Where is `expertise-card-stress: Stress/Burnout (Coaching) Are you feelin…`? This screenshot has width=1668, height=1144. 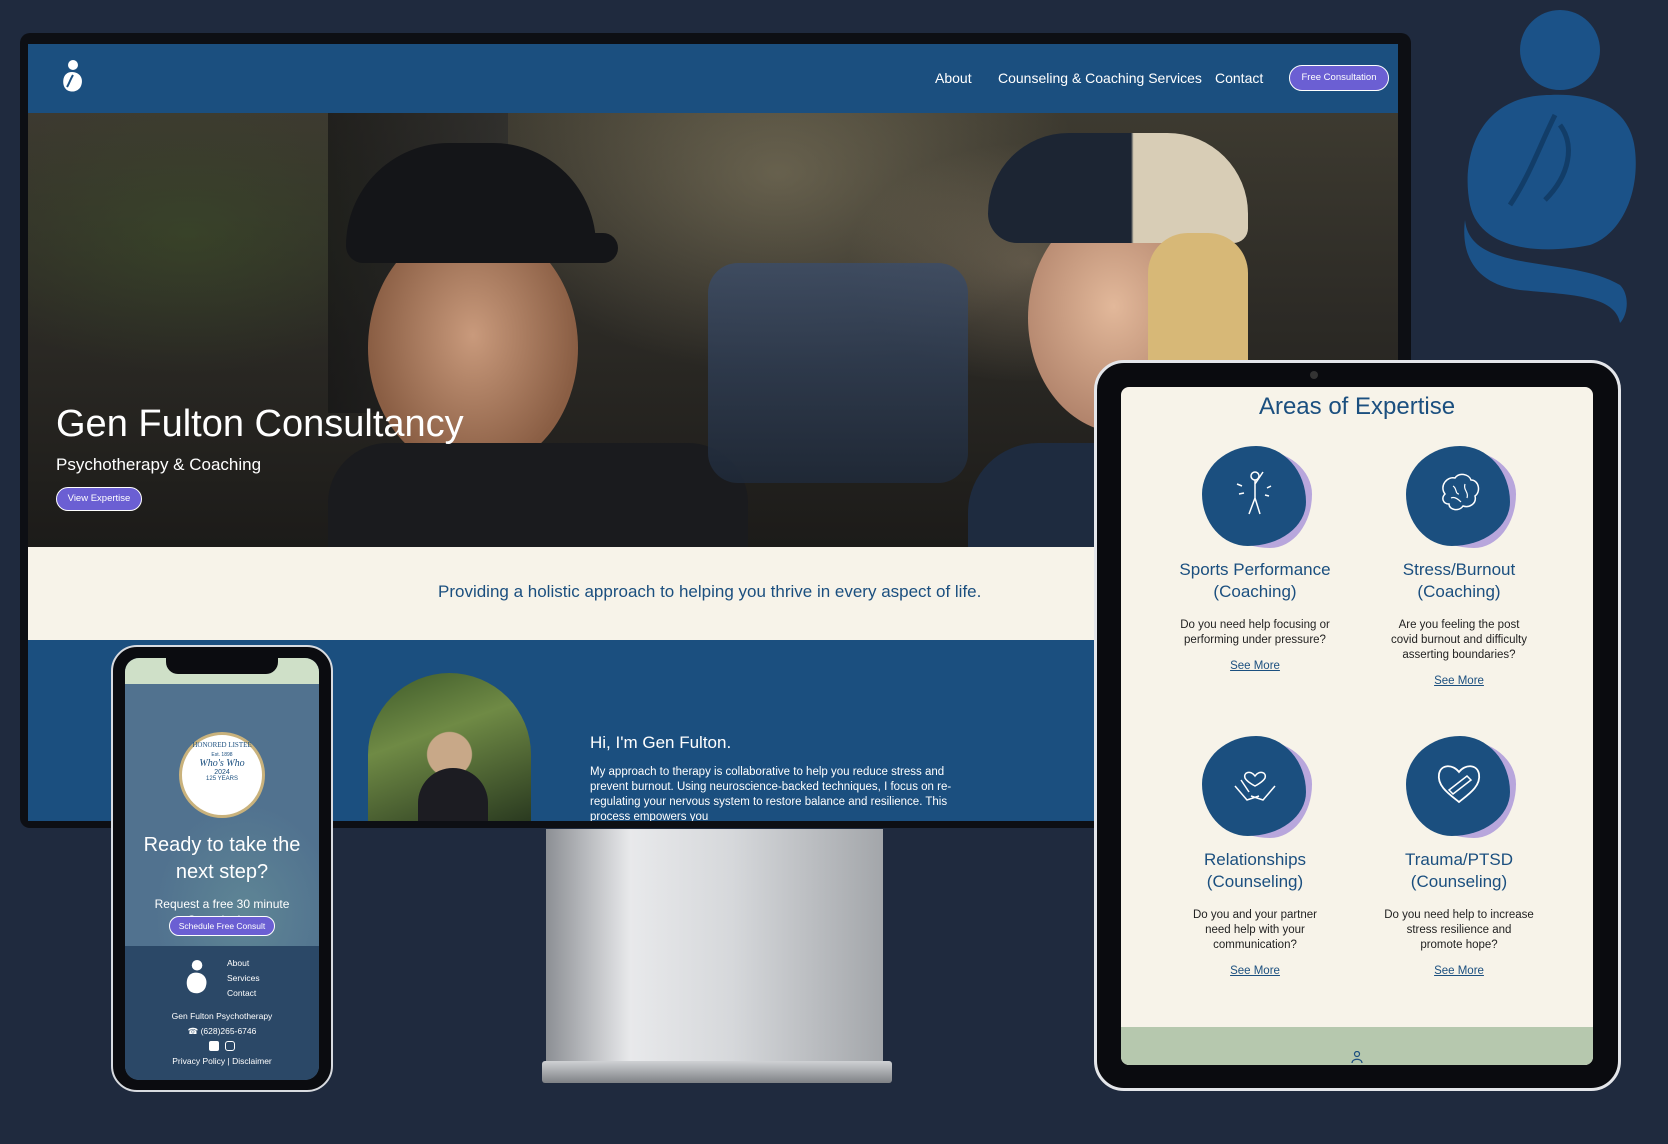
expertise-card-stress: Stress/Burnout (Coaching) Are you feelin… is located at coordinates (1459, 566).